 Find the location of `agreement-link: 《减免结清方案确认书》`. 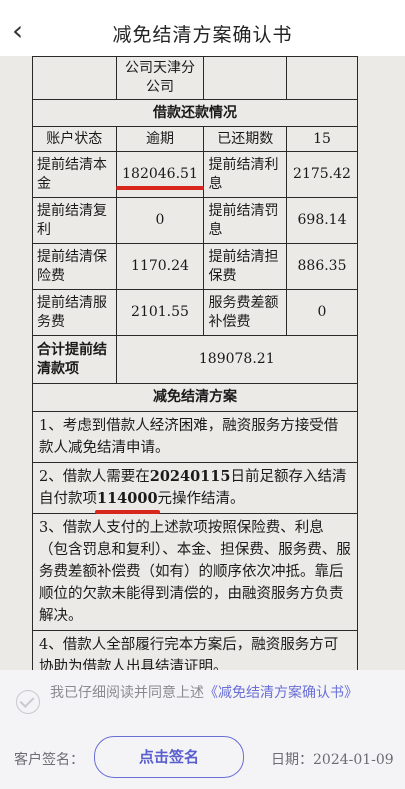

agreement-link: 《减免结清方案确认书》 is located at coordinates (281, 693).